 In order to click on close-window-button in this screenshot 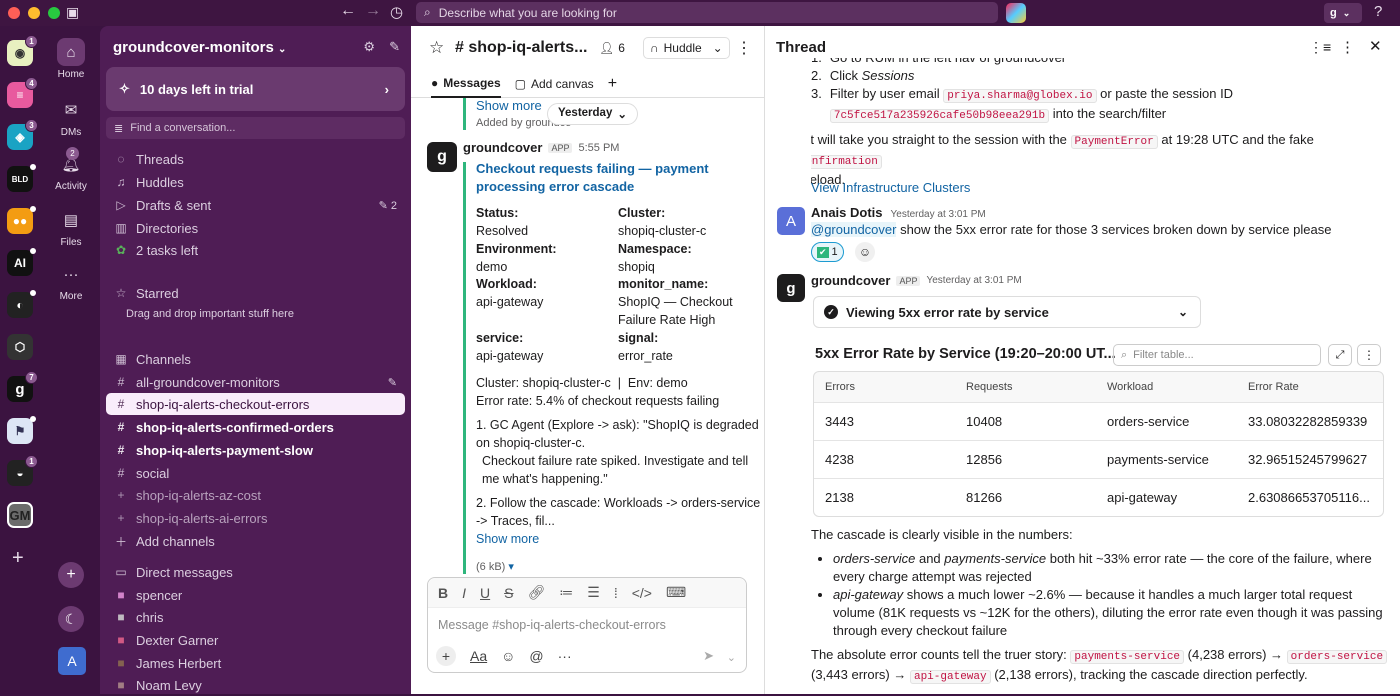, I will do `click(14, 13)`.